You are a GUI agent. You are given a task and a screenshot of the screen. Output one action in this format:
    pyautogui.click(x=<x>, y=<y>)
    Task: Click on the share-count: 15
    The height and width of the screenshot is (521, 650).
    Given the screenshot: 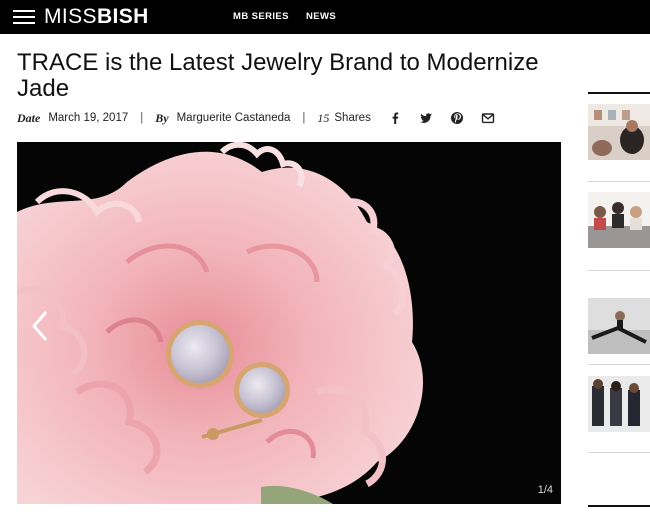 What is the action you would take?
    pyautogui.click(x=323, y=117)
    